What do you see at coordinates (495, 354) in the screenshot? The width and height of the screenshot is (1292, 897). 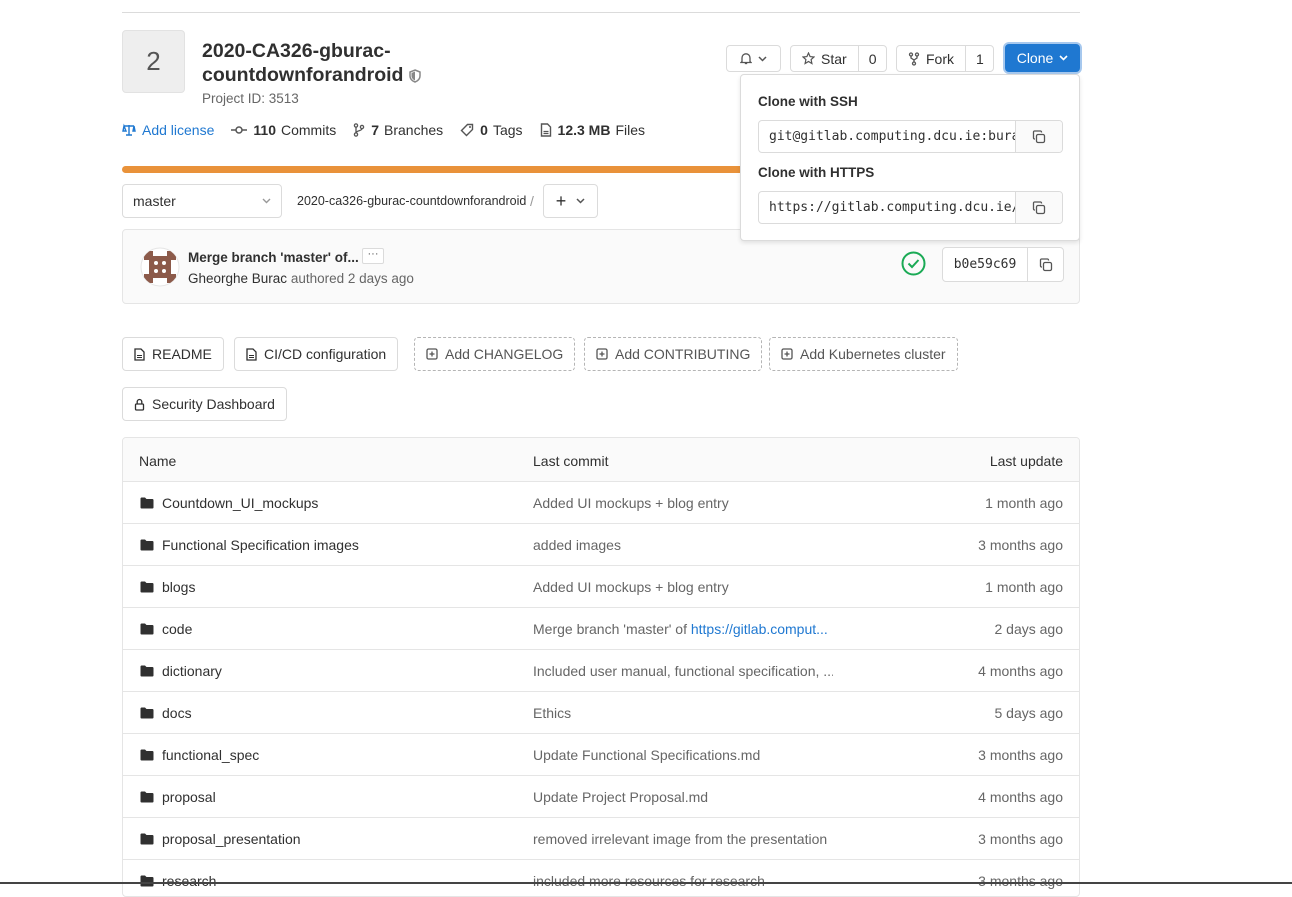 I see `add-changelog-button: Add CHANGELOG` at bounding box center [495, 354].